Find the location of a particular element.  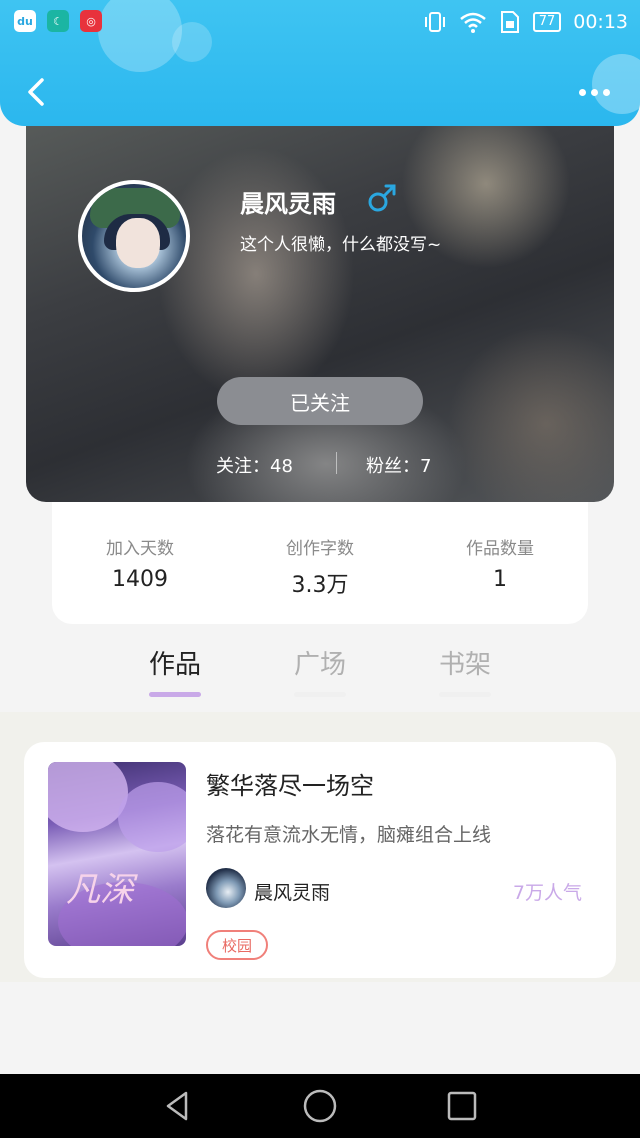

tab-square: 广场 is located at coordinates (320, 670).